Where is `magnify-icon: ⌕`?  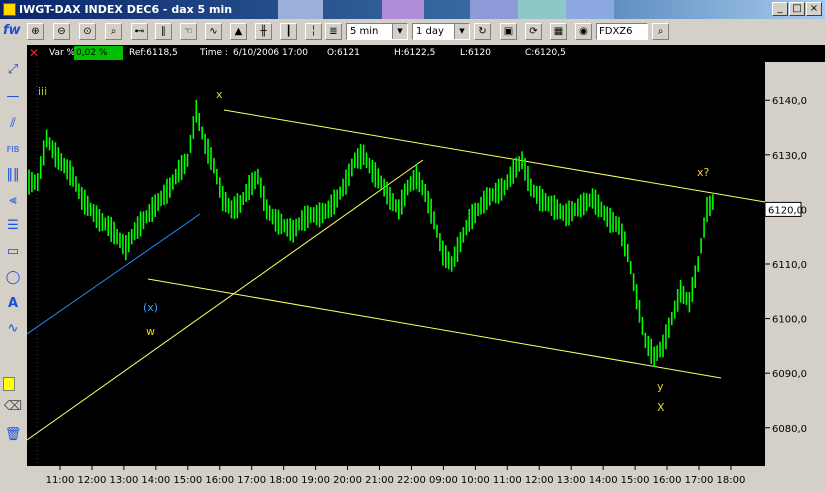
magnify-icon: ⌕ is located at coordinates (113, 31).